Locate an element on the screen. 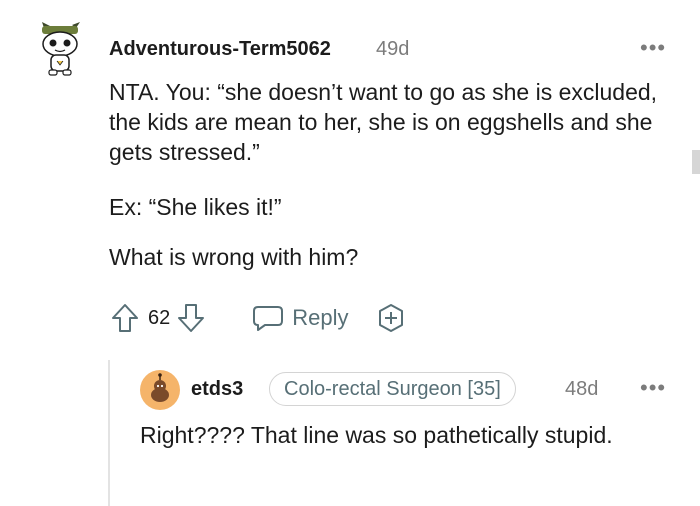 The height and width of the screenshot is (506, 700). vote-count: 62 is located at coordinates (159, 317).